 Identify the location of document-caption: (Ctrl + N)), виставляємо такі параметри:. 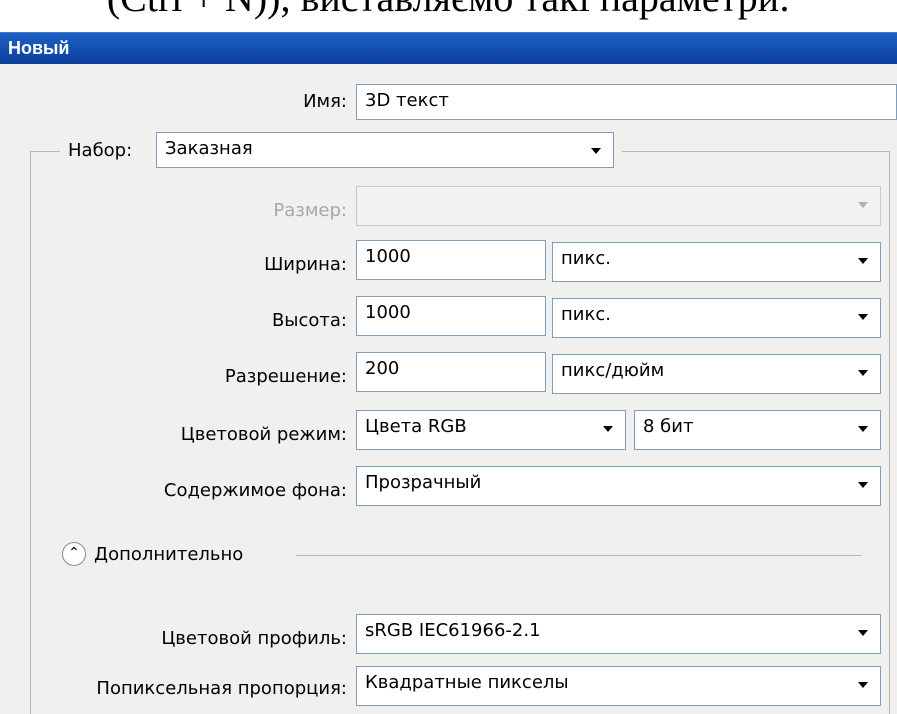
(448, 16).